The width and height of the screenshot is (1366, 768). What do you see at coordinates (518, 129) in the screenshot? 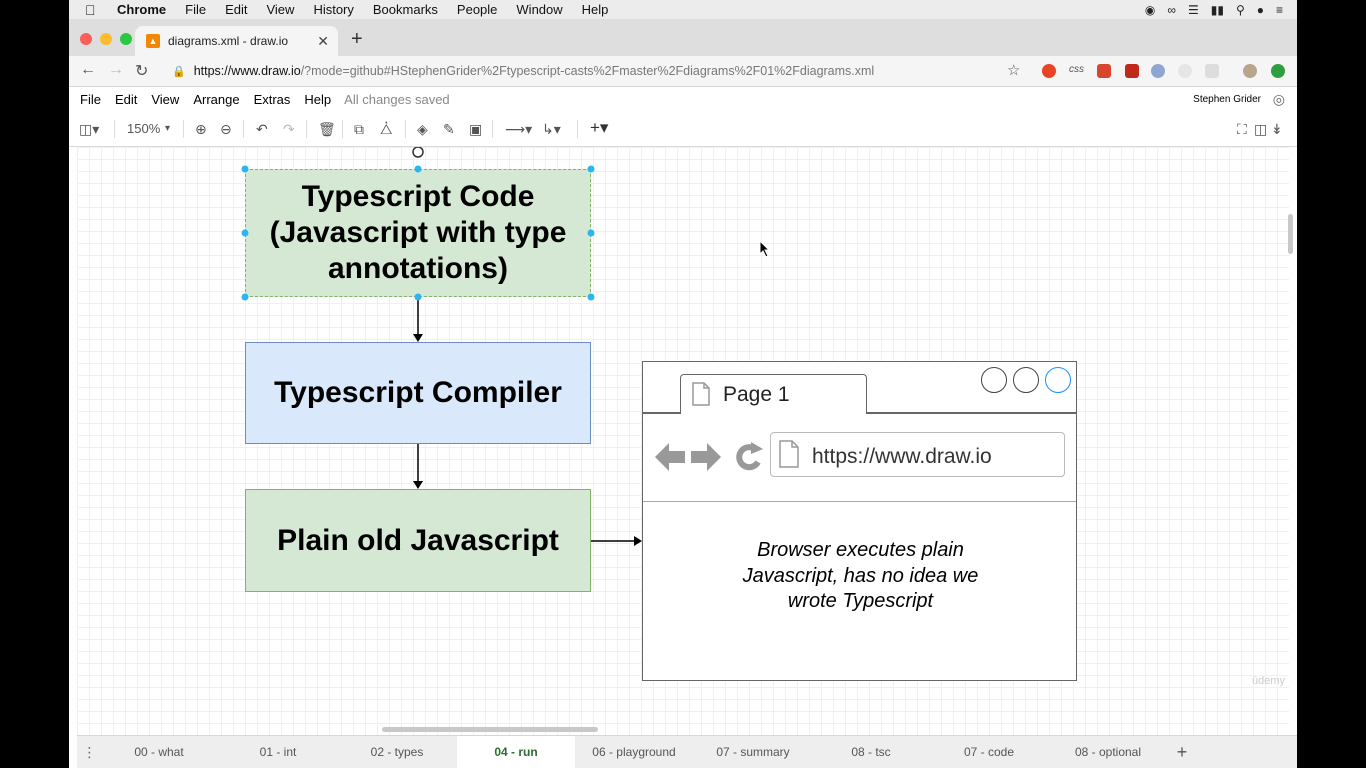
I see `connection-style-icon: ⟶▾` at bounding box center [518, 129].